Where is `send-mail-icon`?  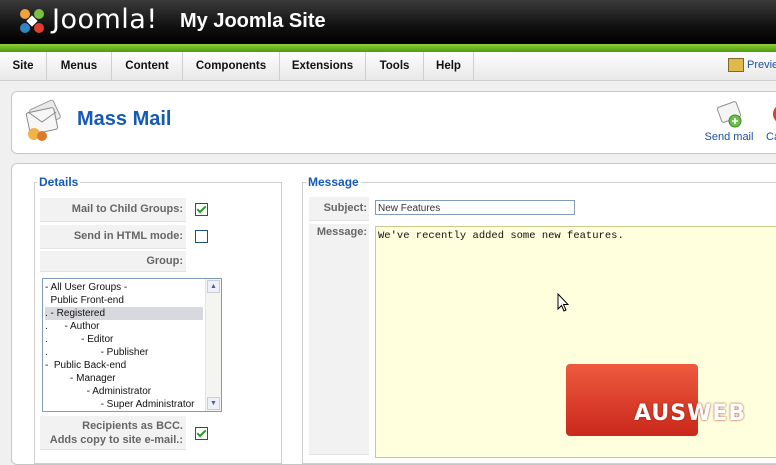 send-mail-icon is located at coordinates (729, 114).